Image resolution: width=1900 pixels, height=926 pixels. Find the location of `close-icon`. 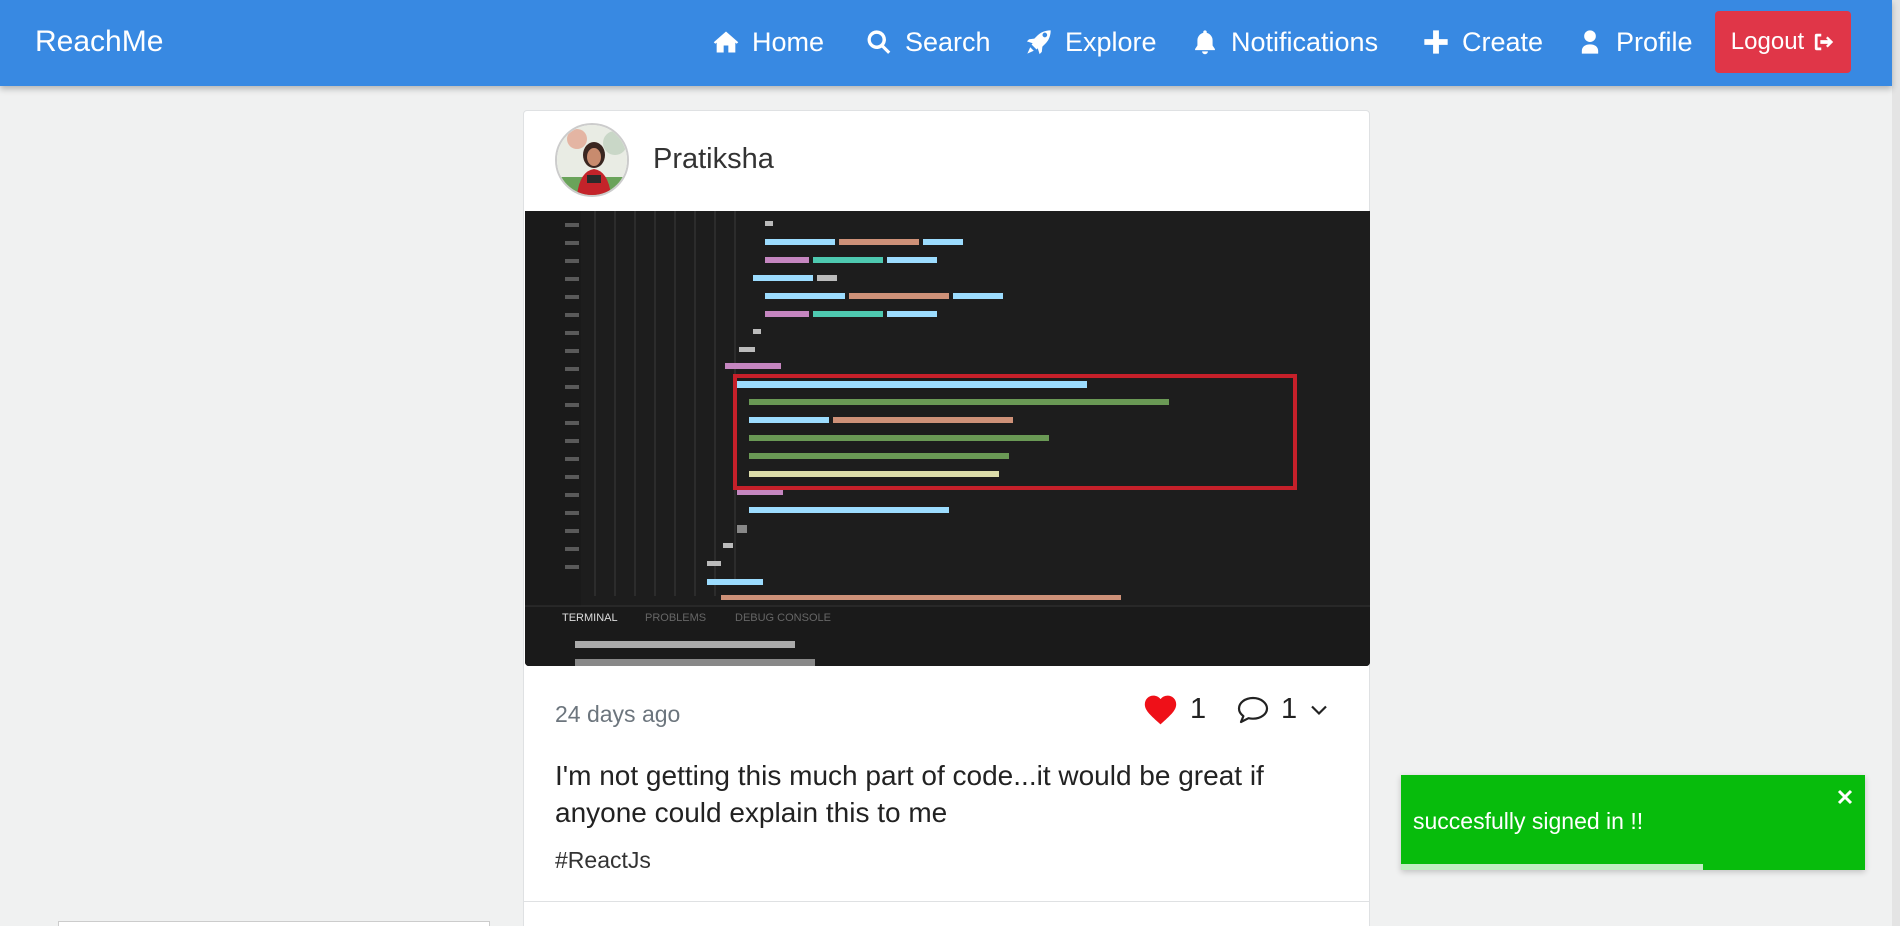

close-icon is located at coordinates (1845, 797).